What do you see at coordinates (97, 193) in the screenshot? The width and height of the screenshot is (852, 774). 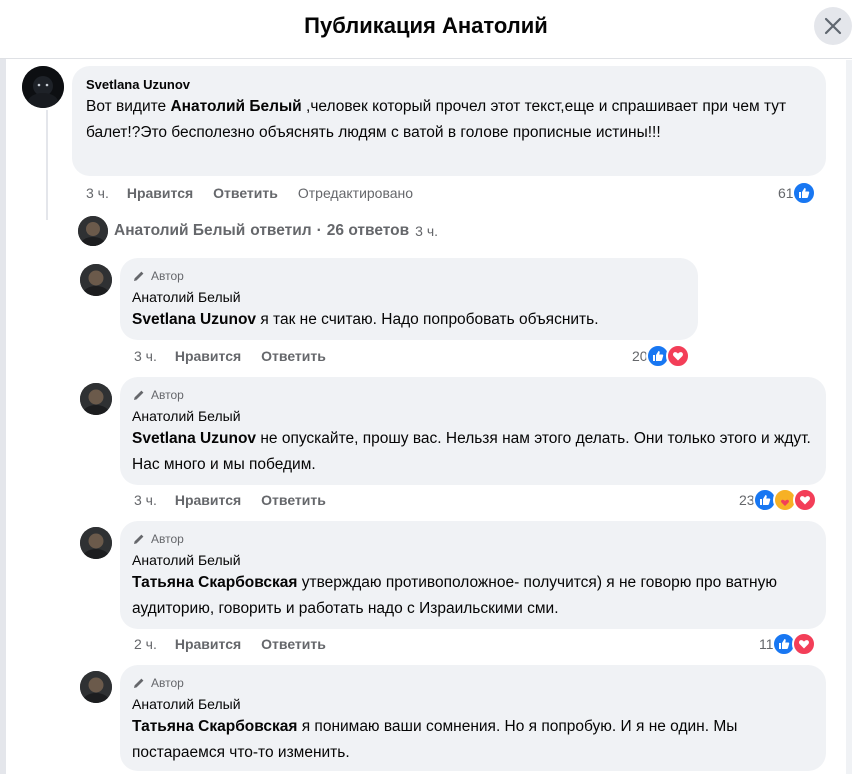 I see `comment-time: 3 ч.` at bounding box center [97, 193].